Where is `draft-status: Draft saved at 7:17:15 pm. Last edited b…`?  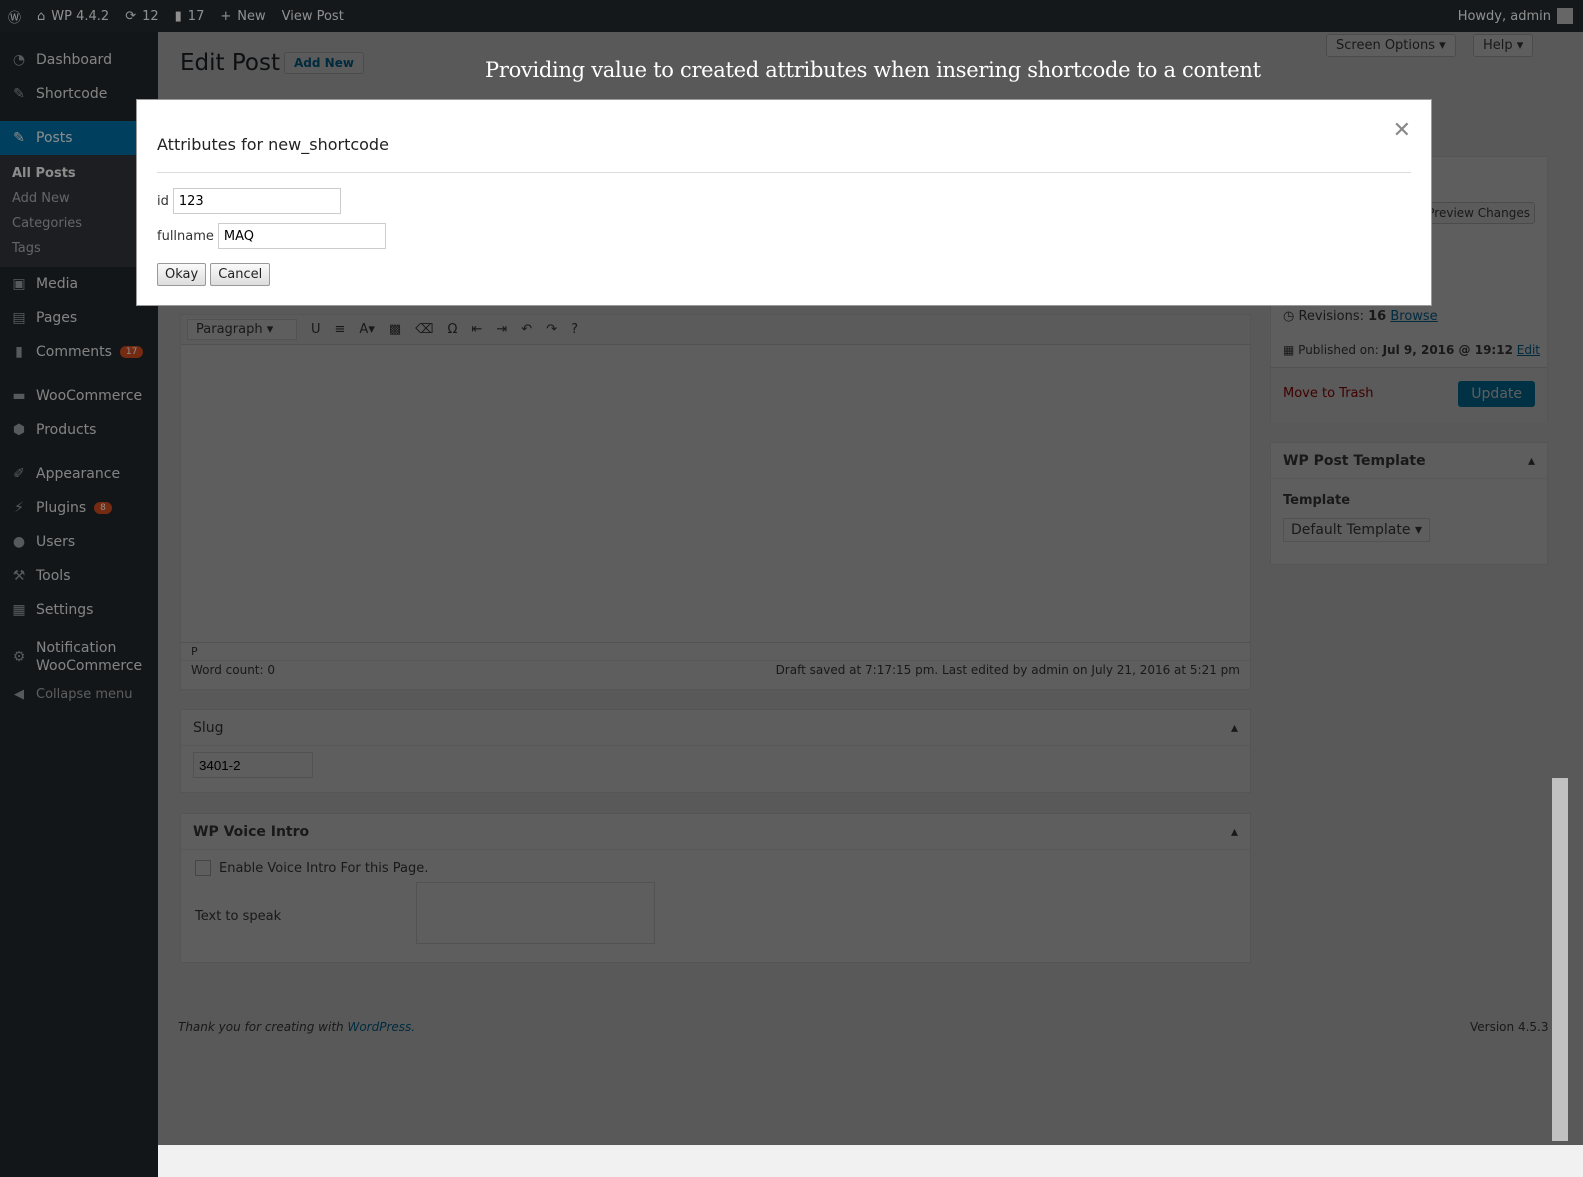 draft-status: Draft saved at 7:17:15 pm. Last edited b… is located at coordinates (1007, 670).